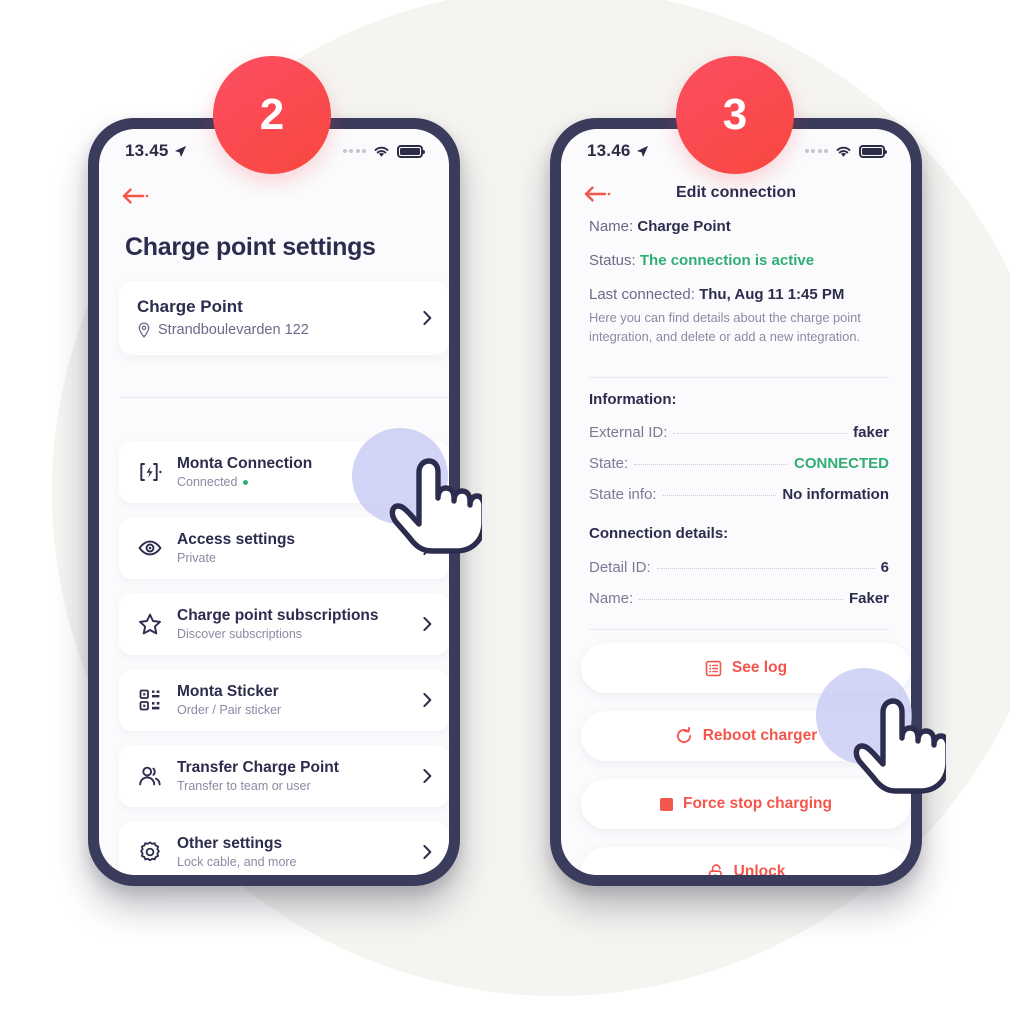  I want to click on page-title: Charge point settings, so click(250, 247).